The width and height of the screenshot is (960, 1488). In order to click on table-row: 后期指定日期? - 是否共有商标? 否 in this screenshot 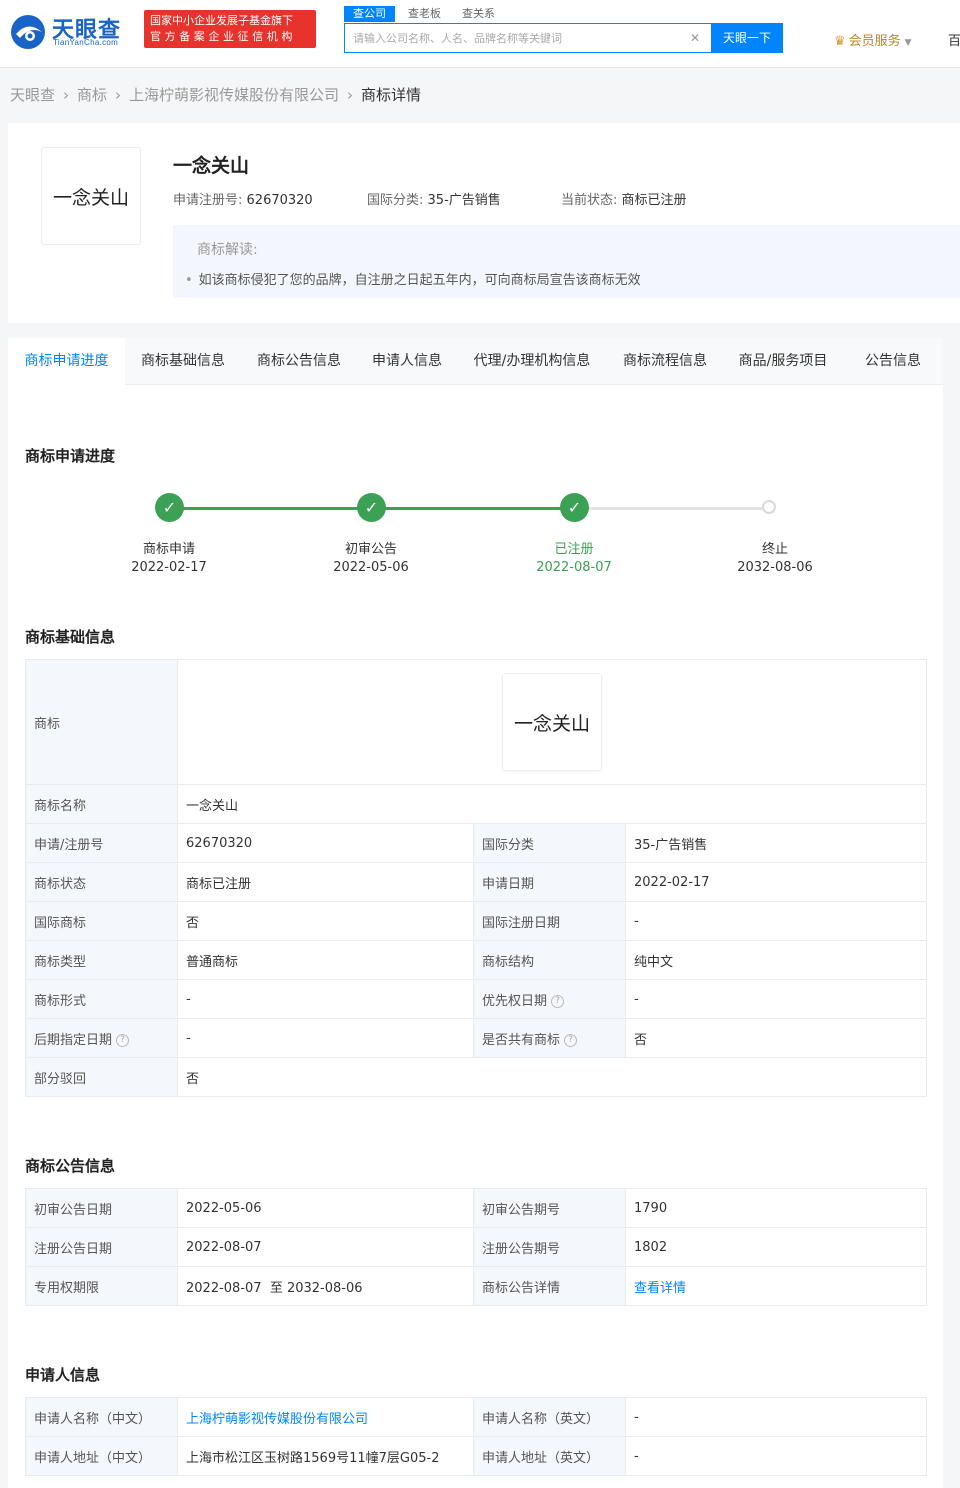, I will do `click(476, 1038)`.